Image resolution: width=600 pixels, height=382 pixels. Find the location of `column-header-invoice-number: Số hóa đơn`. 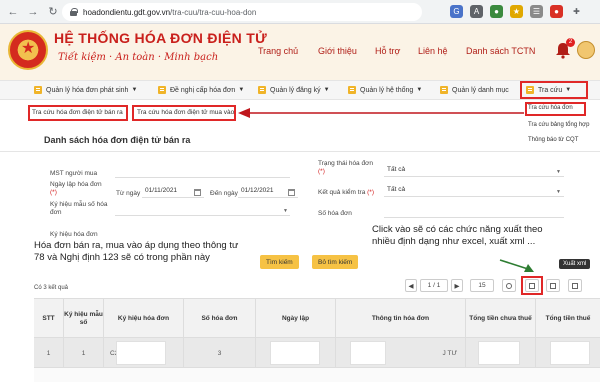

column-header-invoice-number: Số hóa đơn is located at coordinates (220, 319).